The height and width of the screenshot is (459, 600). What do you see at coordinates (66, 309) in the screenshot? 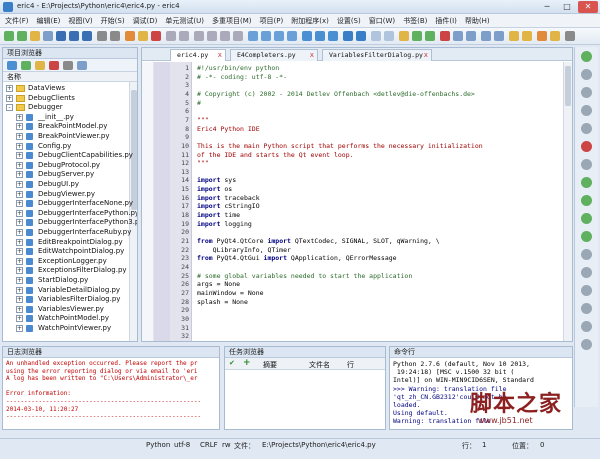
I see `tree-item: + VariablesViewer.py` at bounding box center [66, 309].